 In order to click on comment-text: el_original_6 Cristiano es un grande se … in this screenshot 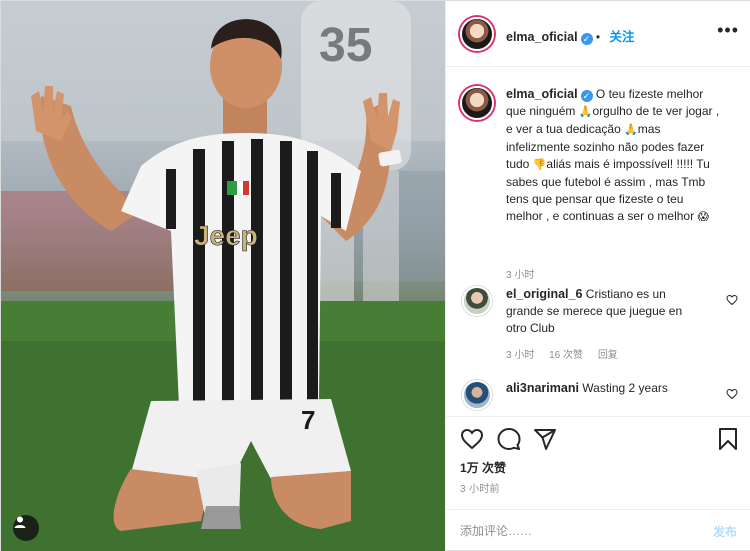, I will do `click(606, 311)`.